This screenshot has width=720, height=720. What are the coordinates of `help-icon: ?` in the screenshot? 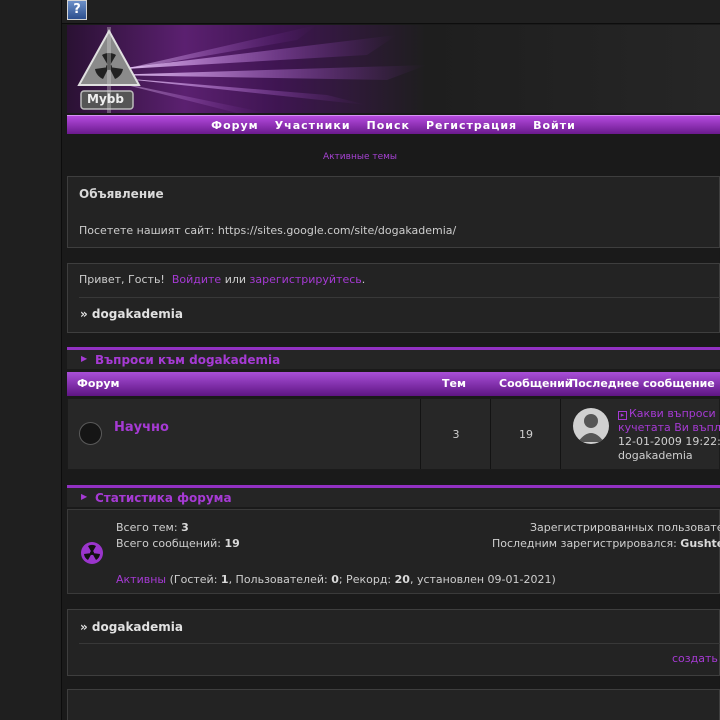 It's located at (77, 10).